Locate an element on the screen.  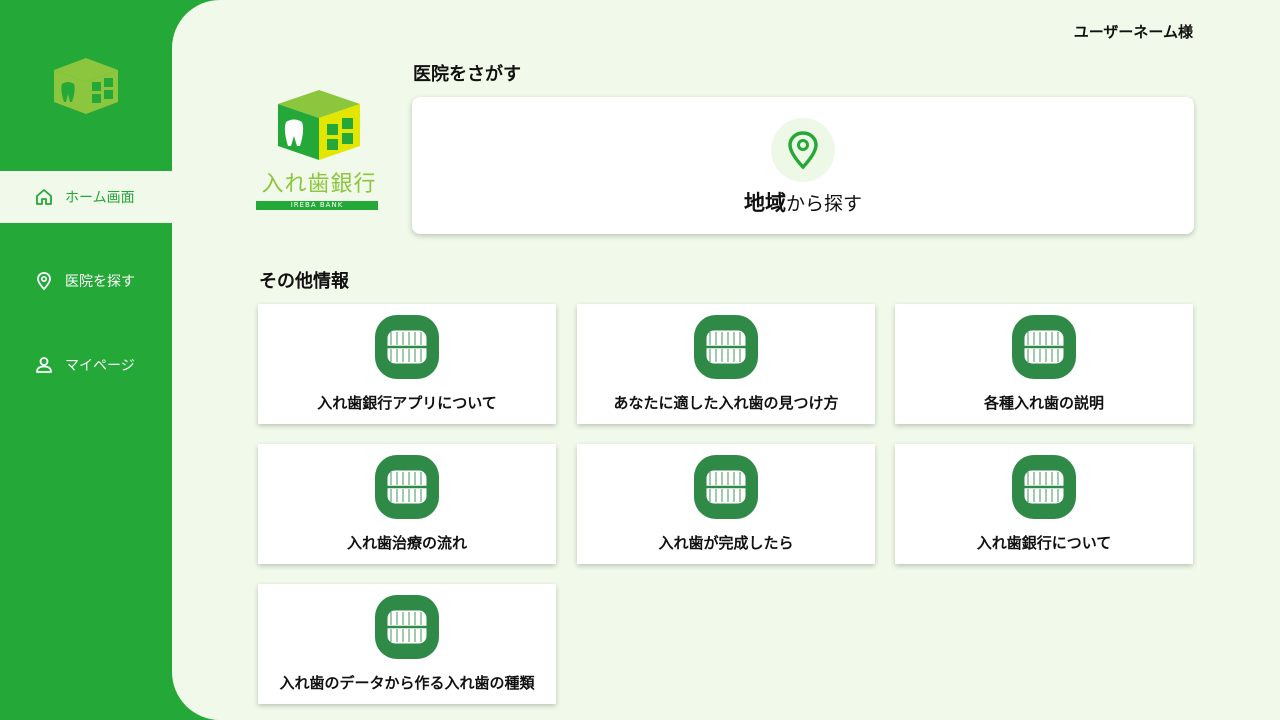
info-card-label: 入れ歯が完成したら is located at coordinates (726, 543).